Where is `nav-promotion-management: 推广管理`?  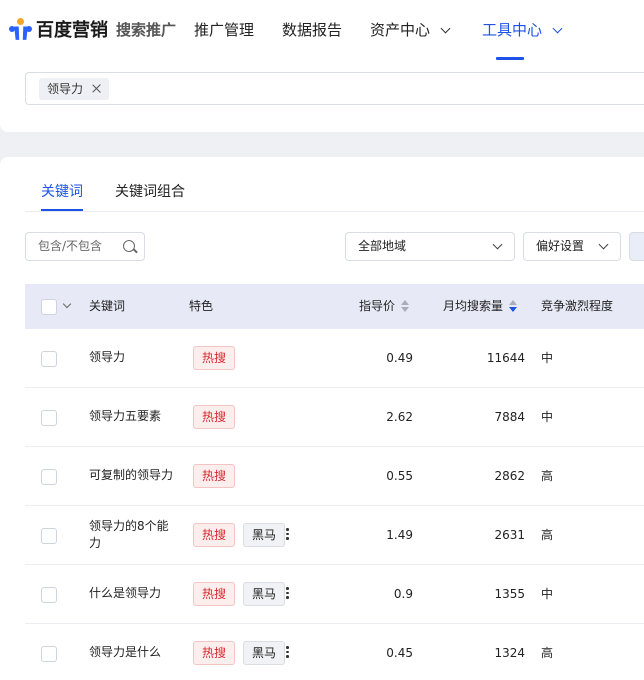 nav-promotion-management: 推广管理 is located at coordinates (224, 30).